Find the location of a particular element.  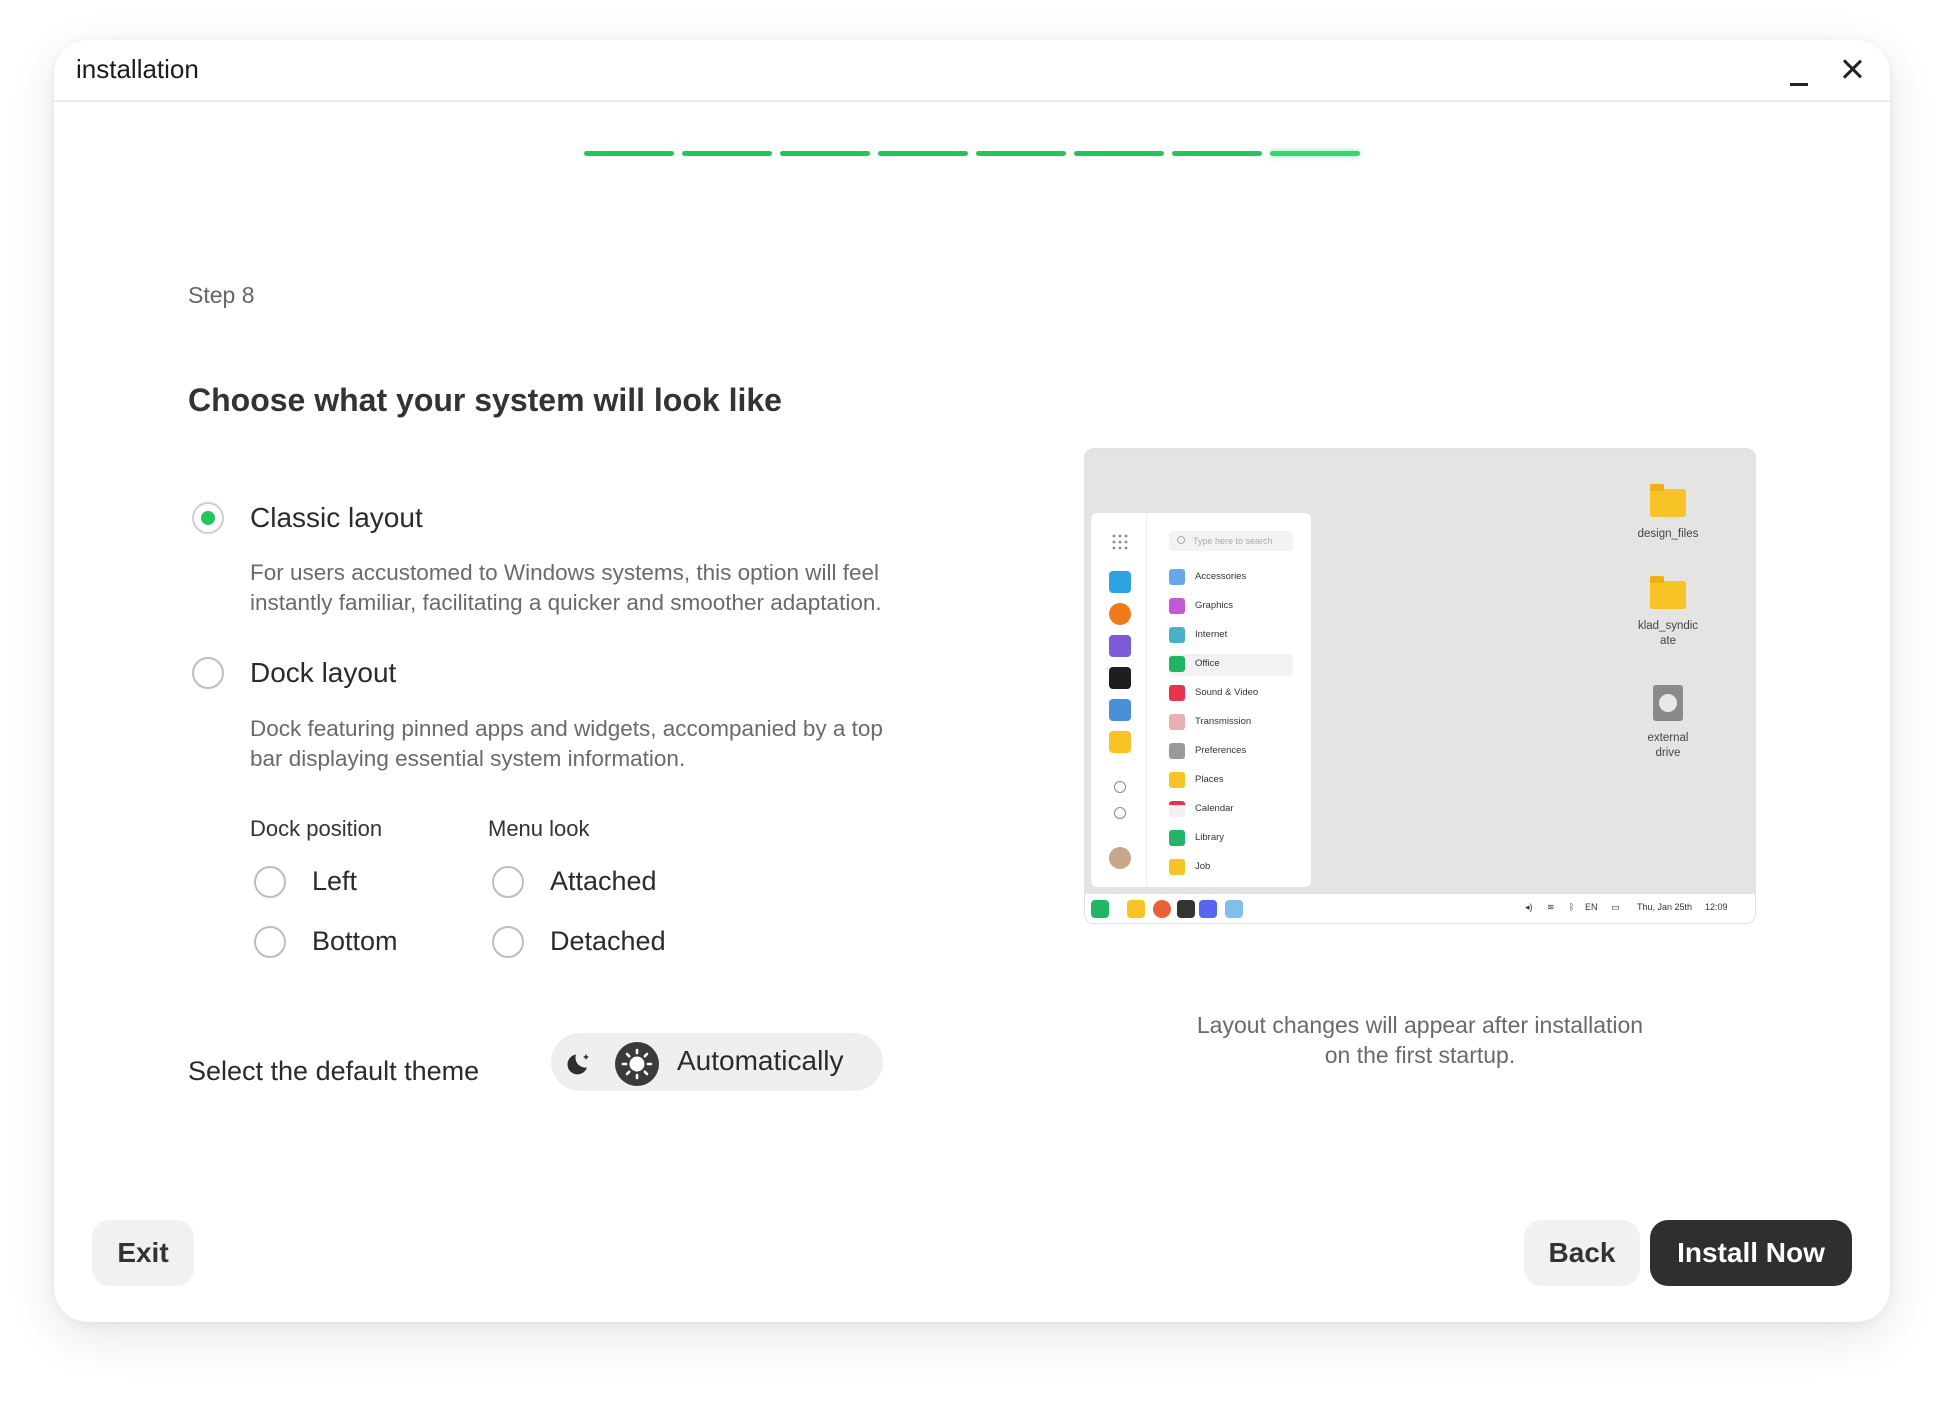

battery-icon: ▭ is located at coordinates (1615, 907).